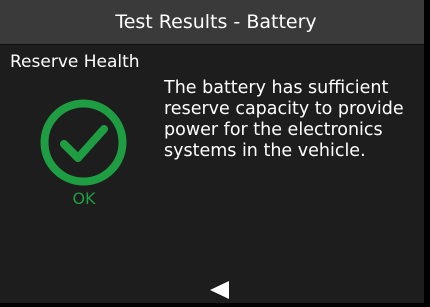 The width and height of the screenshot is (430, 307). Describe the element at coordinates (84, 198) in the screenshot. I see `status-label: OK` at that location.